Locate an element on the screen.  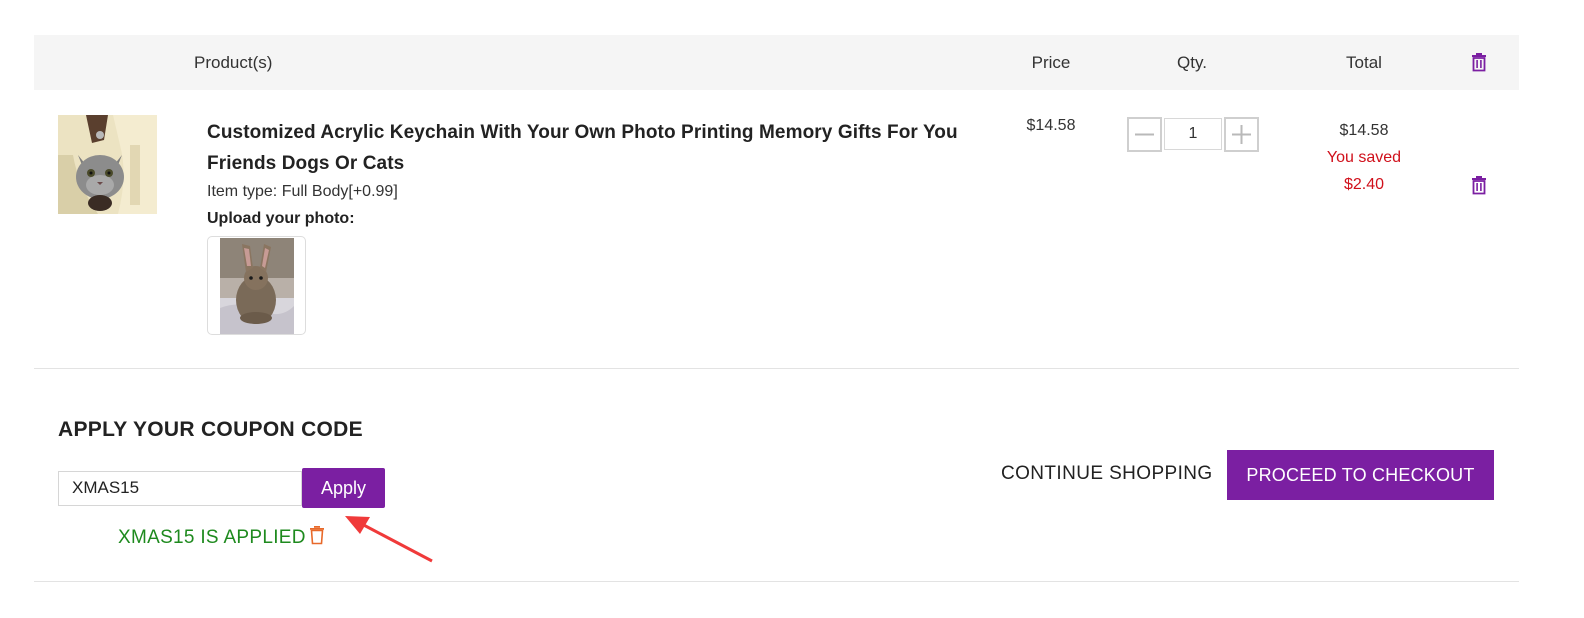
plus-icon is located at coordinates (1241, 134).